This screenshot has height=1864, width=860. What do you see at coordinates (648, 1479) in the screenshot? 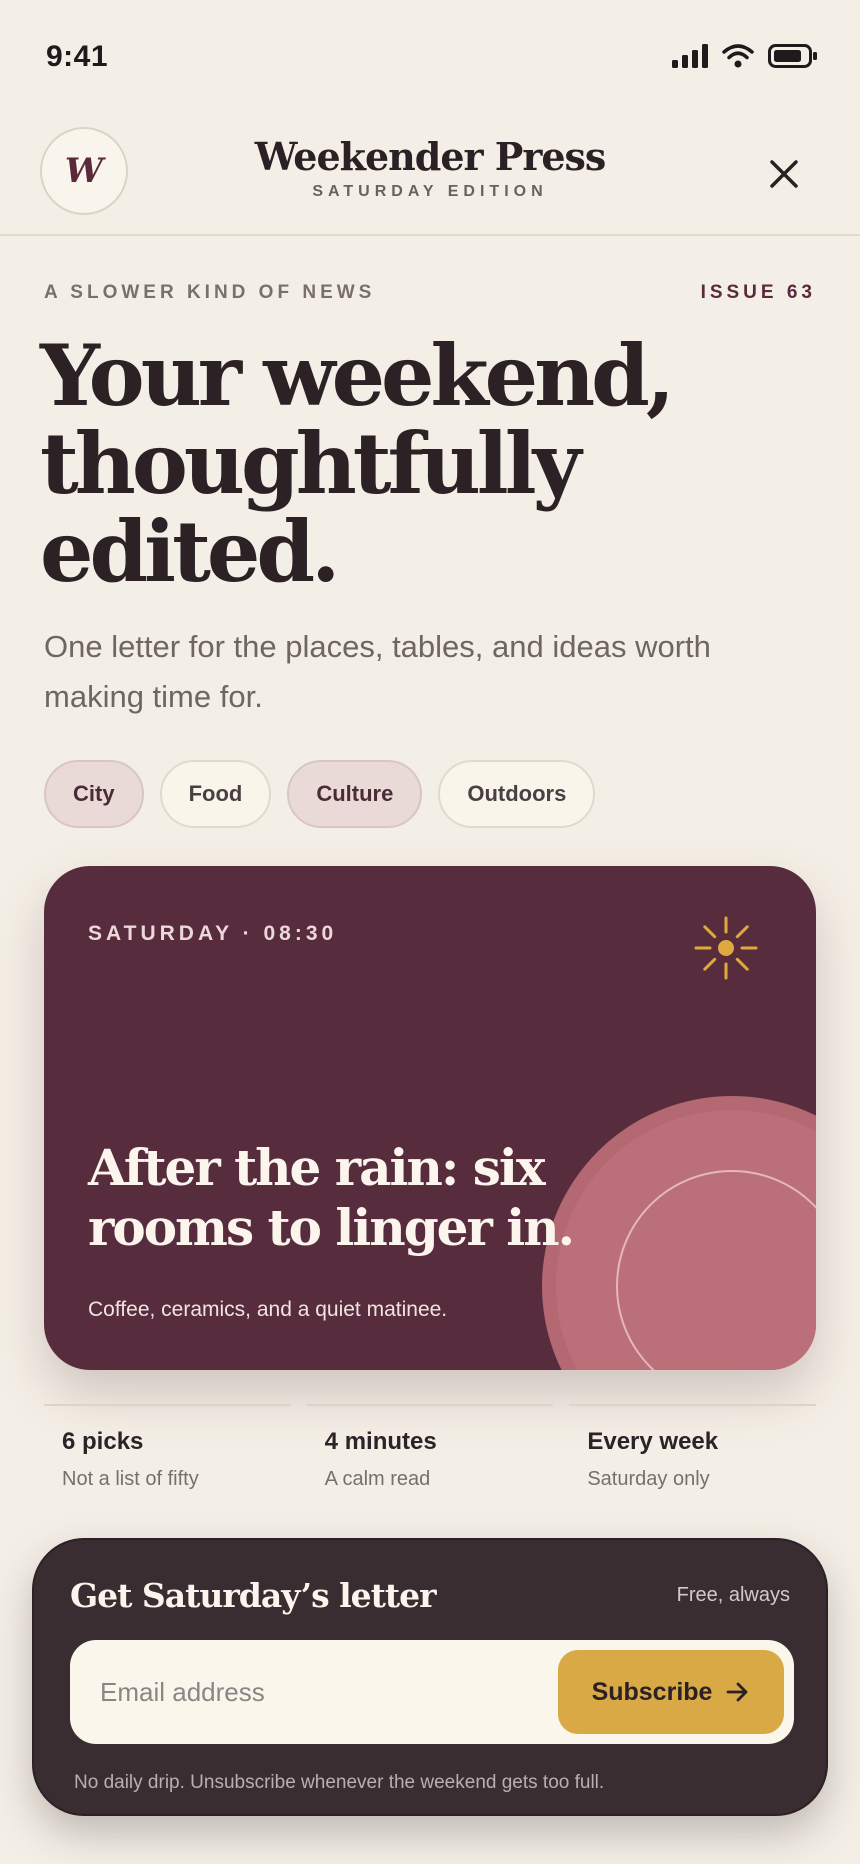
I see `stat-label: Saturday only` at bounding box center [648, 1479].